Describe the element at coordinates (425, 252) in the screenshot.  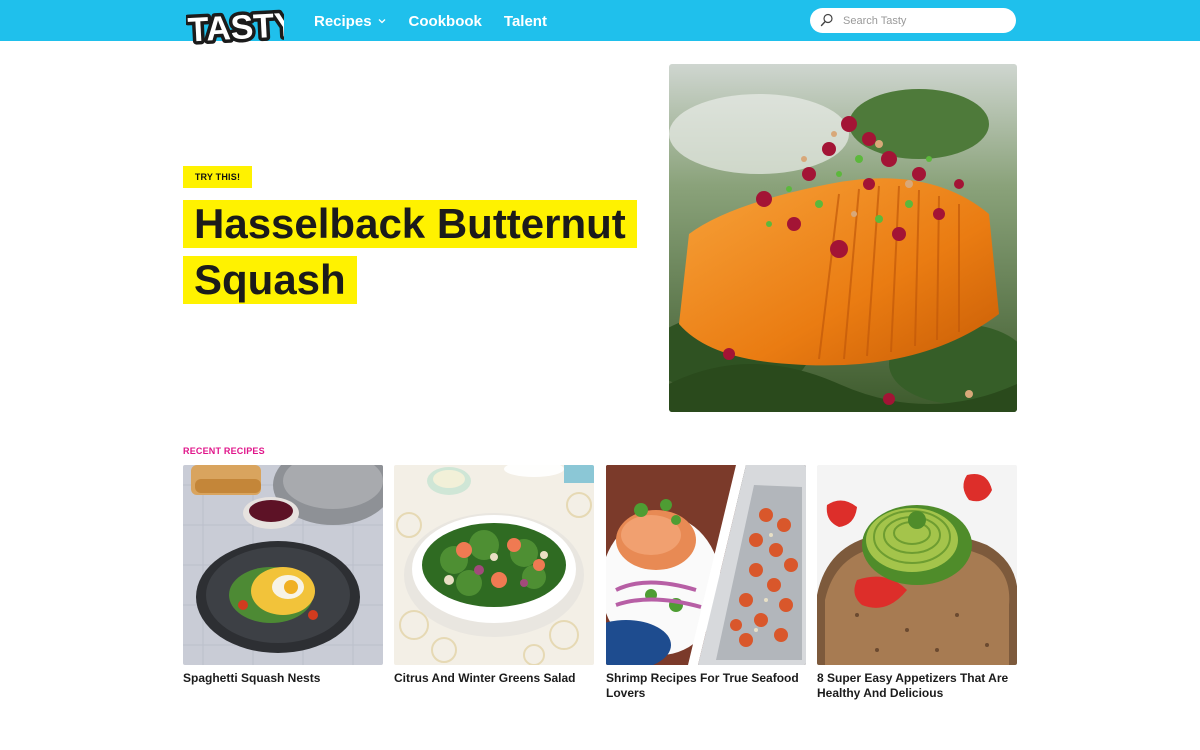
I see `hero-title: Hasselback Butternut Squash` at that location.